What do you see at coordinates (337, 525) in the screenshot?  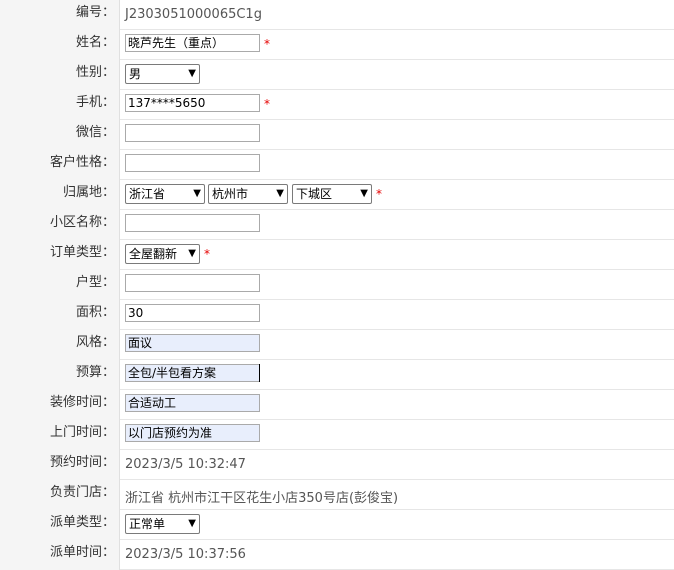 I see `row-dispatch-type: 派单类型： 正常单 ▼` at bounding box center [337, 525].